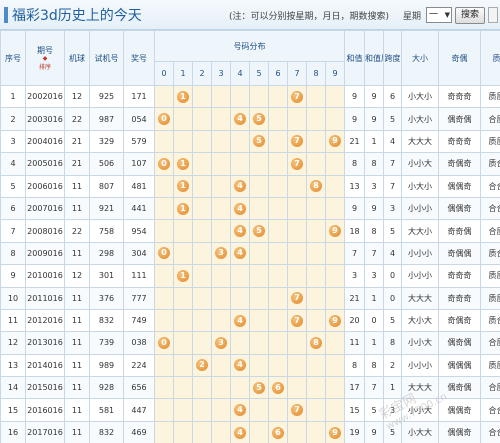 The width and height of the screenshot is (500, 443). What do you see at coordinates (374, 410) in the screenshot?
I see `cell-sum-tail: 5` at bounding box center [374, 410].